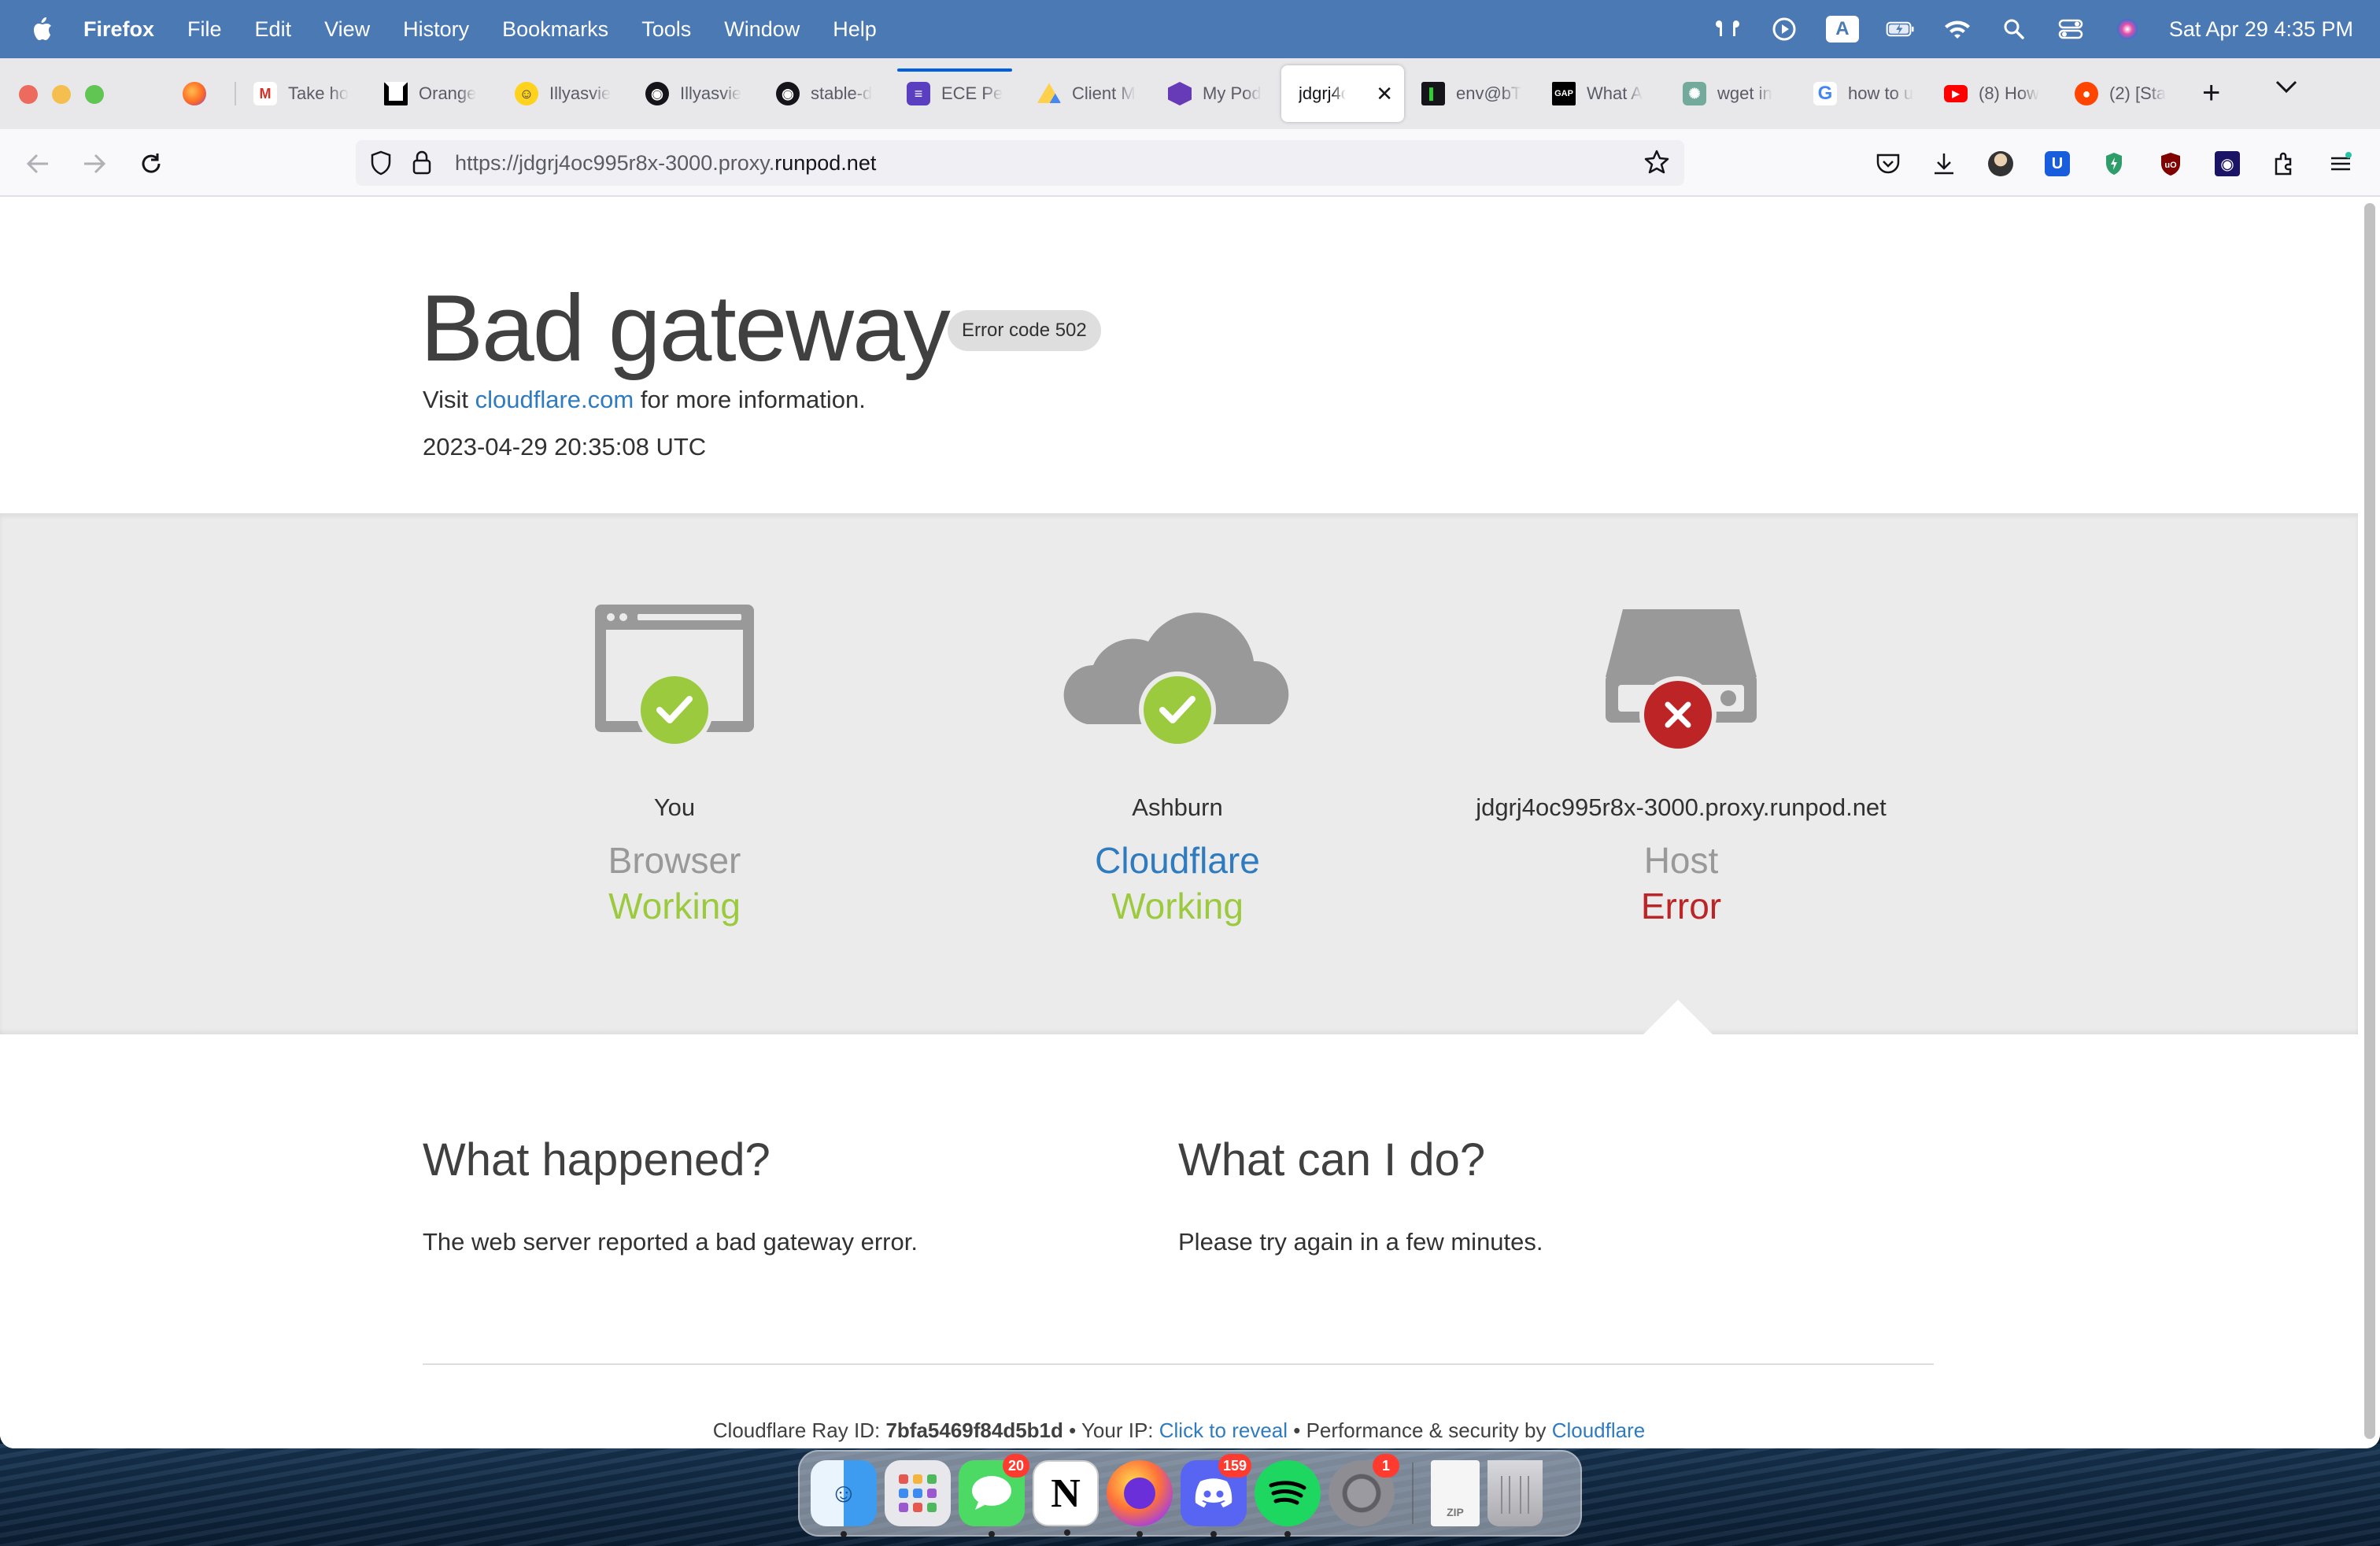 Image resolution: width=2380 pixels, height=1546 pixels. Describe the element at coordinates (693, 94) in the screenshot. I see `tab-github-1: ◉ Illyasvie` at that location.